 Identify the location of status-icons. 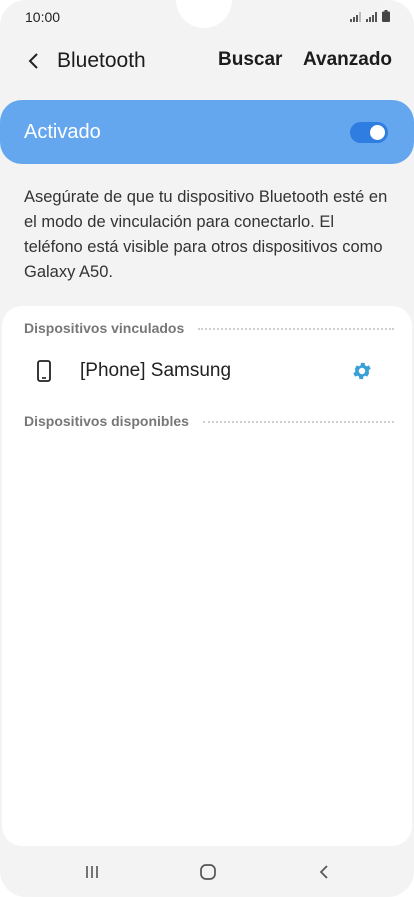
(370, 16).